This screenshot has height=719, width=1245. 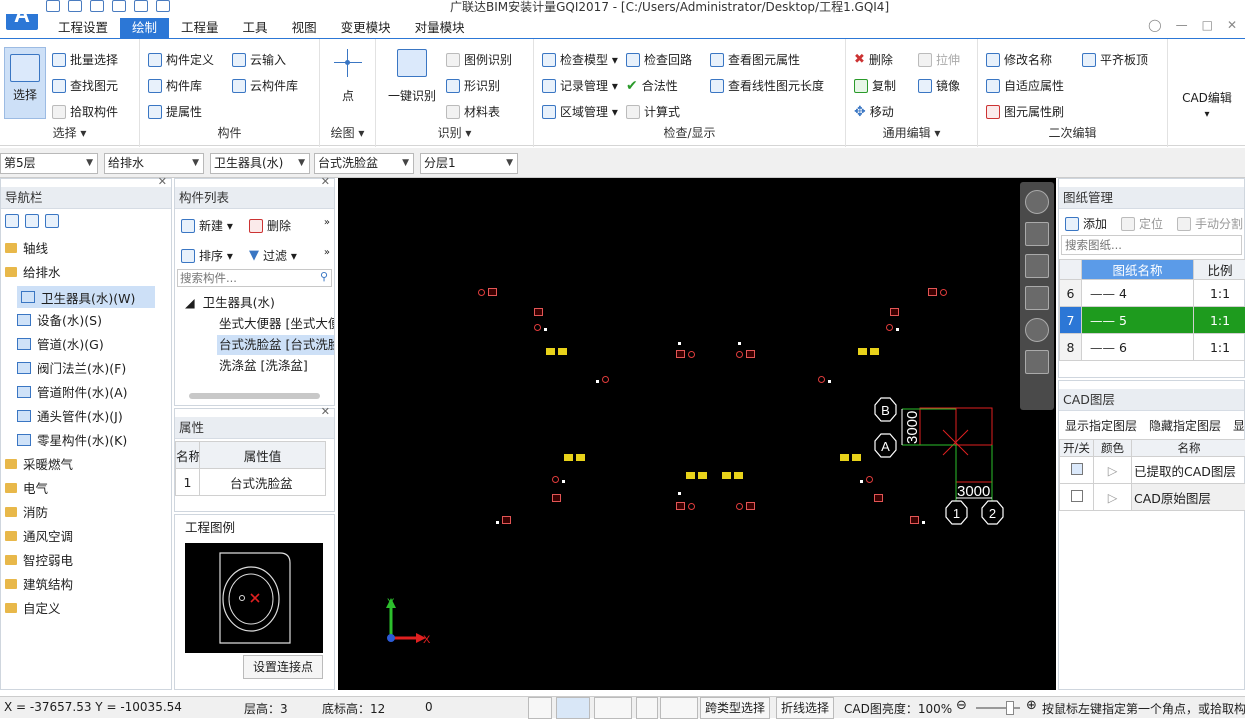 What do you see at coordinates (39, 463) in the screenshot?
I see `nav-item-9: 采暖燃气` at bounding box center [39, 463].